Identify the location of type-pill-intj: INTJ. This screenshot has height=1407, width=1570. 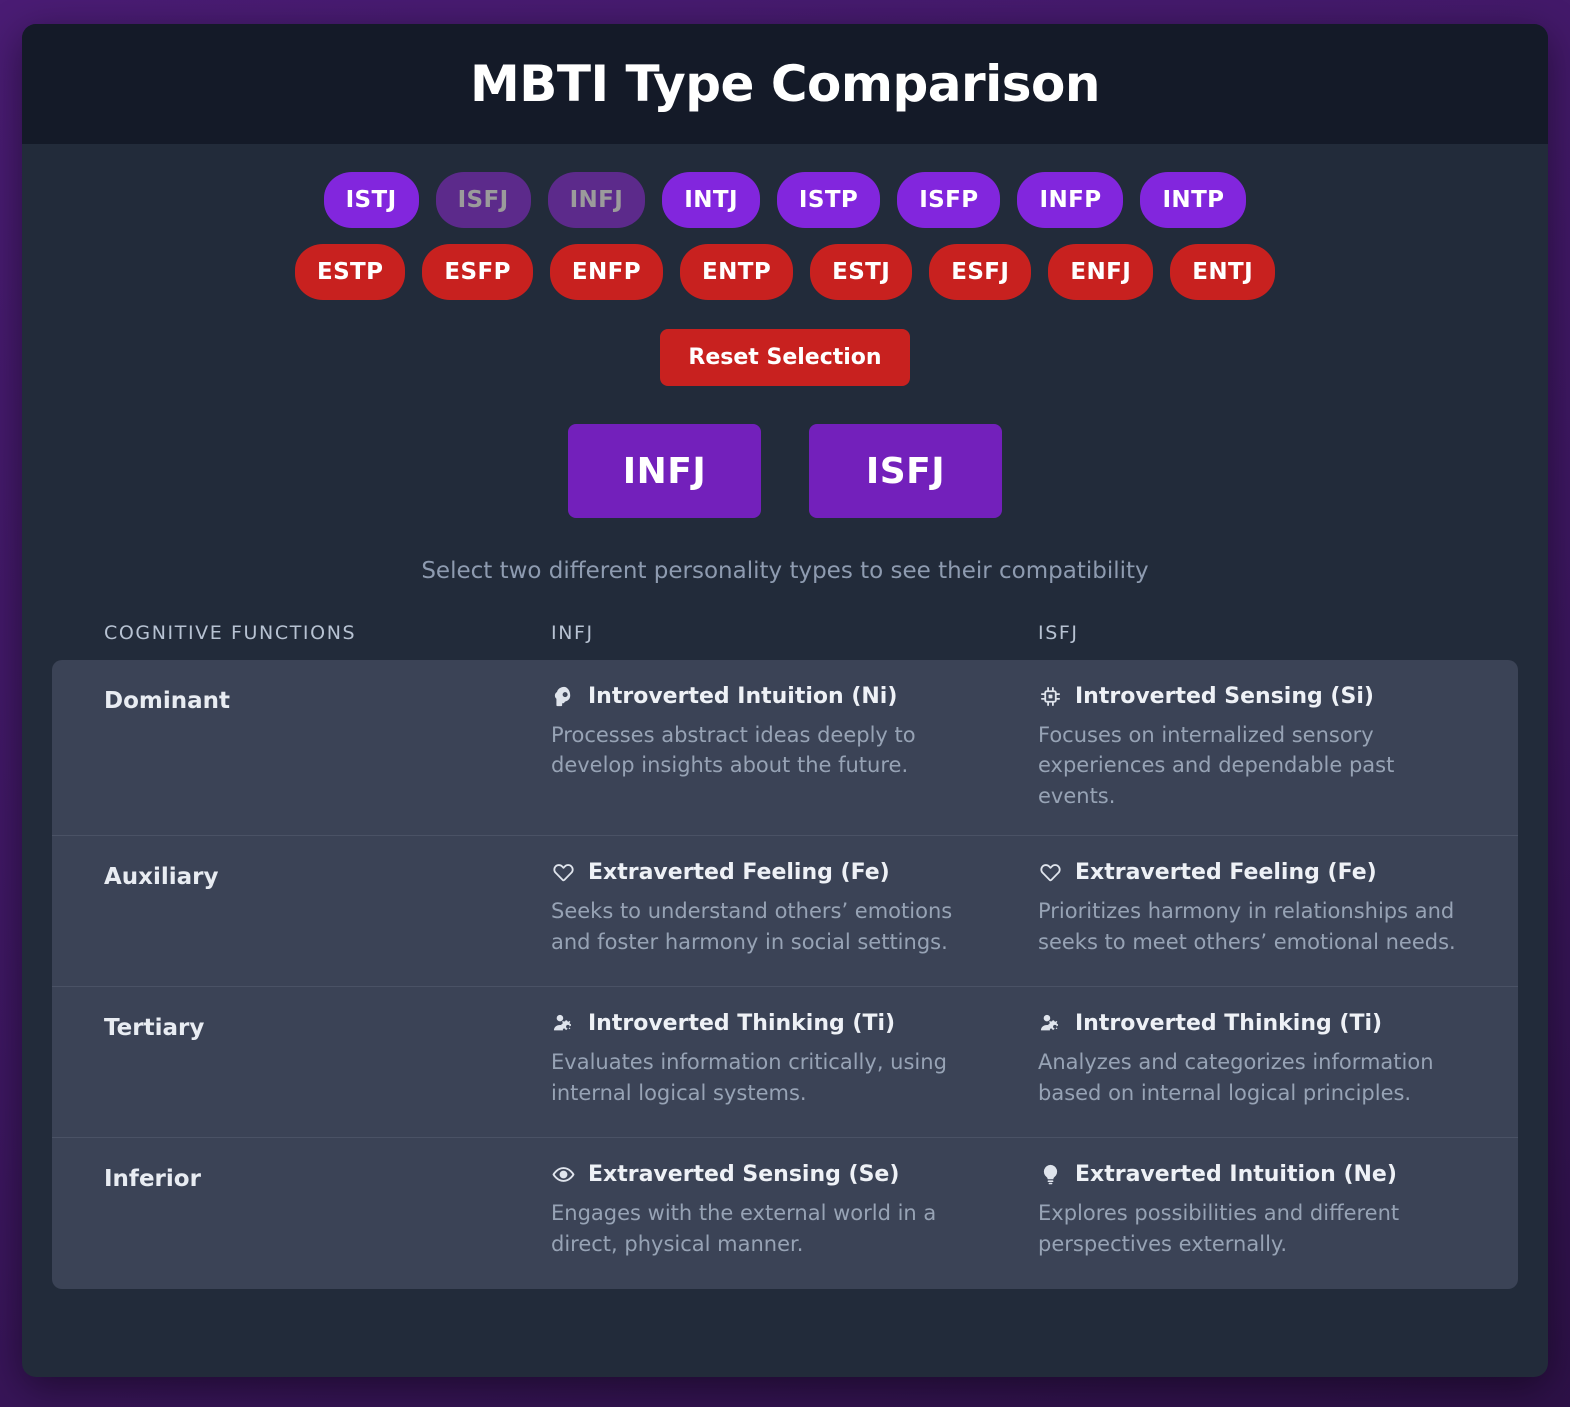
(711, 200).